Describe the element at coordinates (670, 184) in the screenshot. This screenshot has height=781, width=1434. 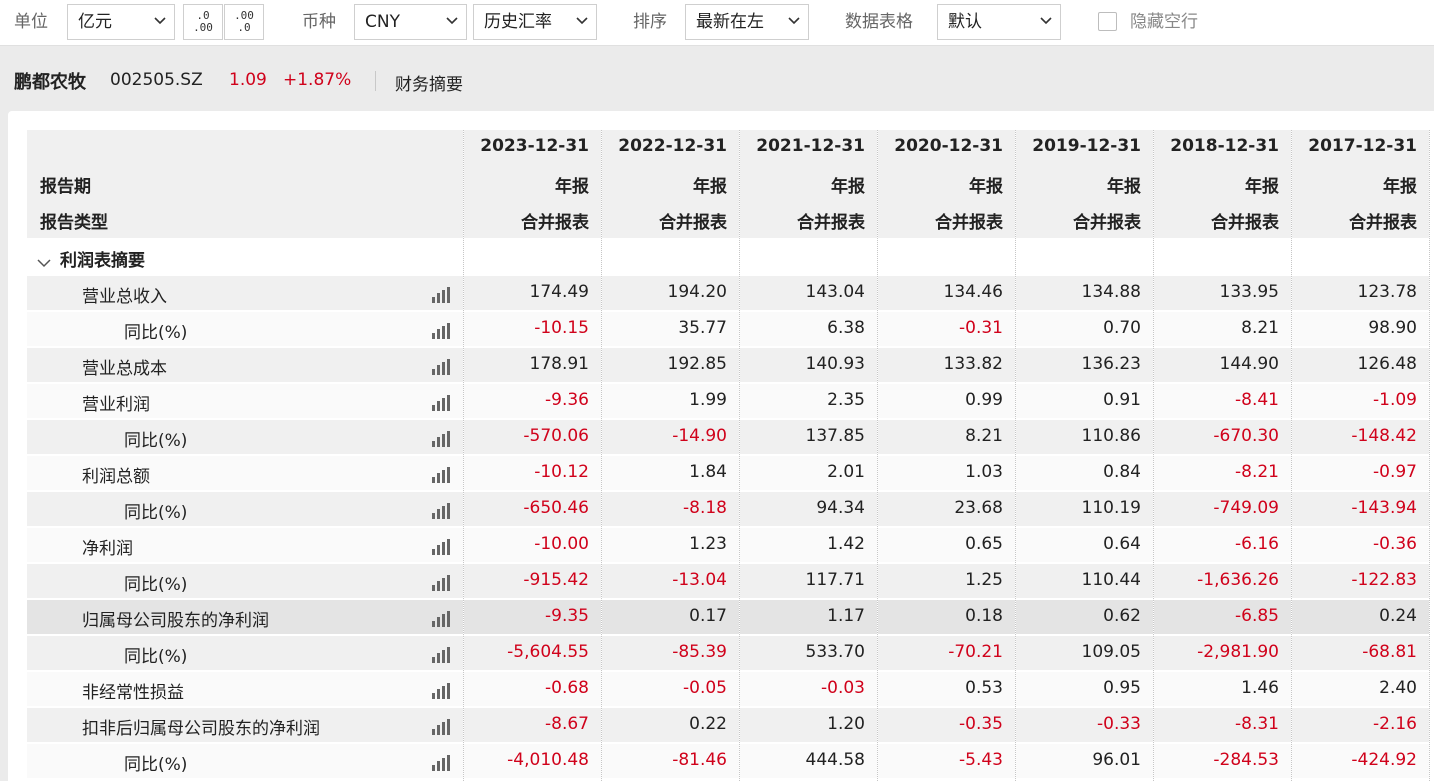
I see `header-column: 2022-12-31 年报 合并报表` at that location.